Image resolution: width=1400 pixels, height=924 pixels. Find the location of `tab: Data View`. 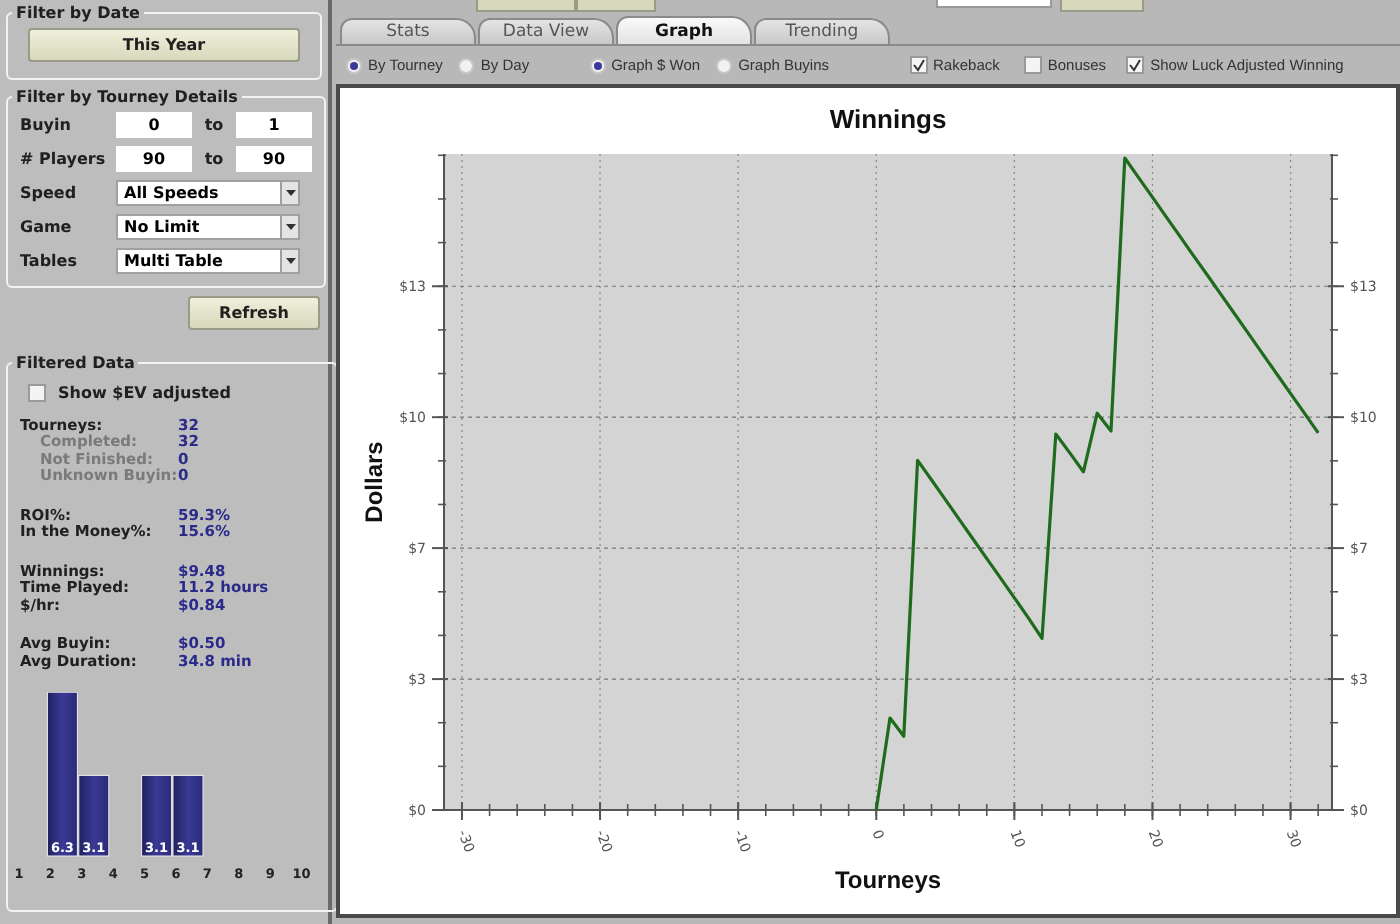

tab: Data View is located at coordinates (546, 31).